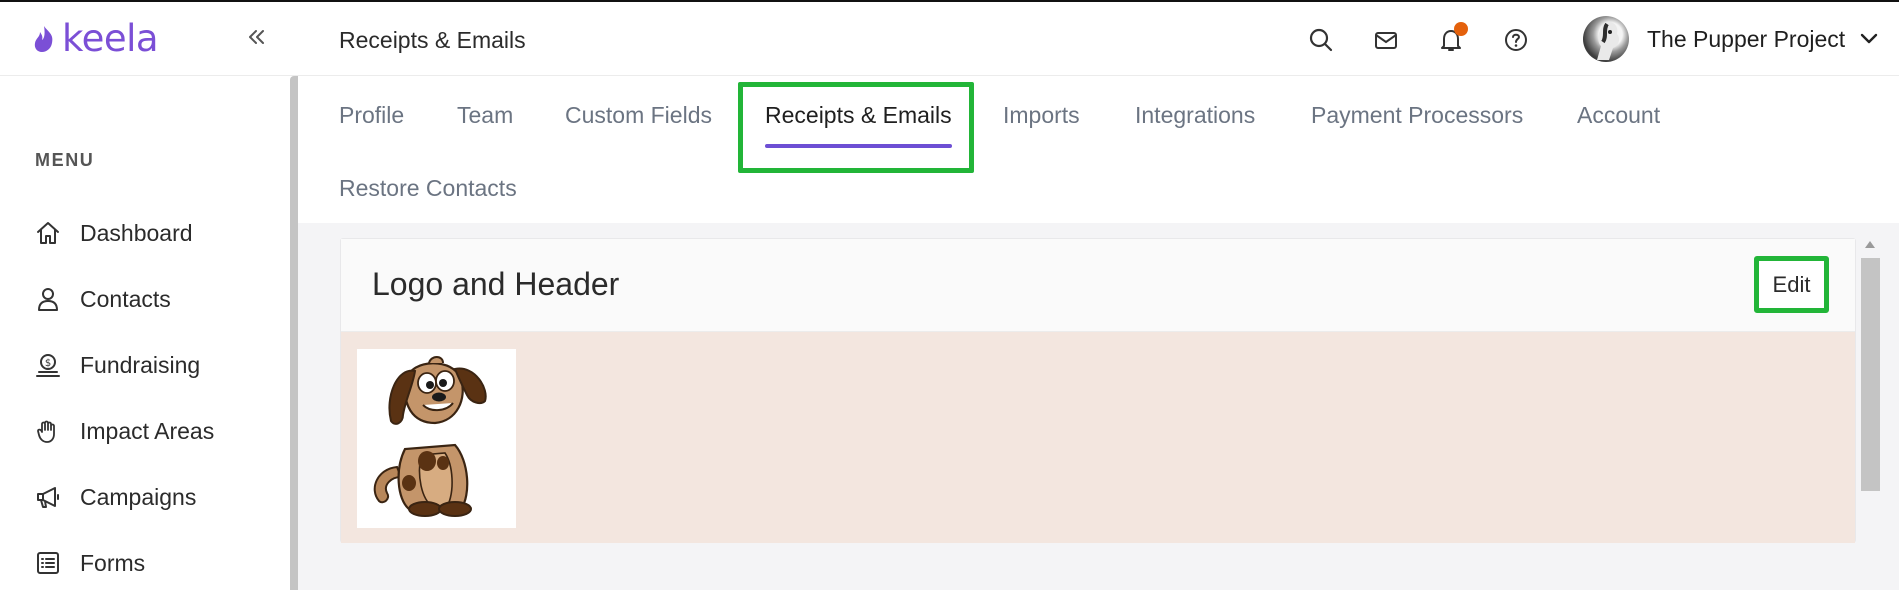  I want to click on sidebar-header: keela, so click(149, 39).